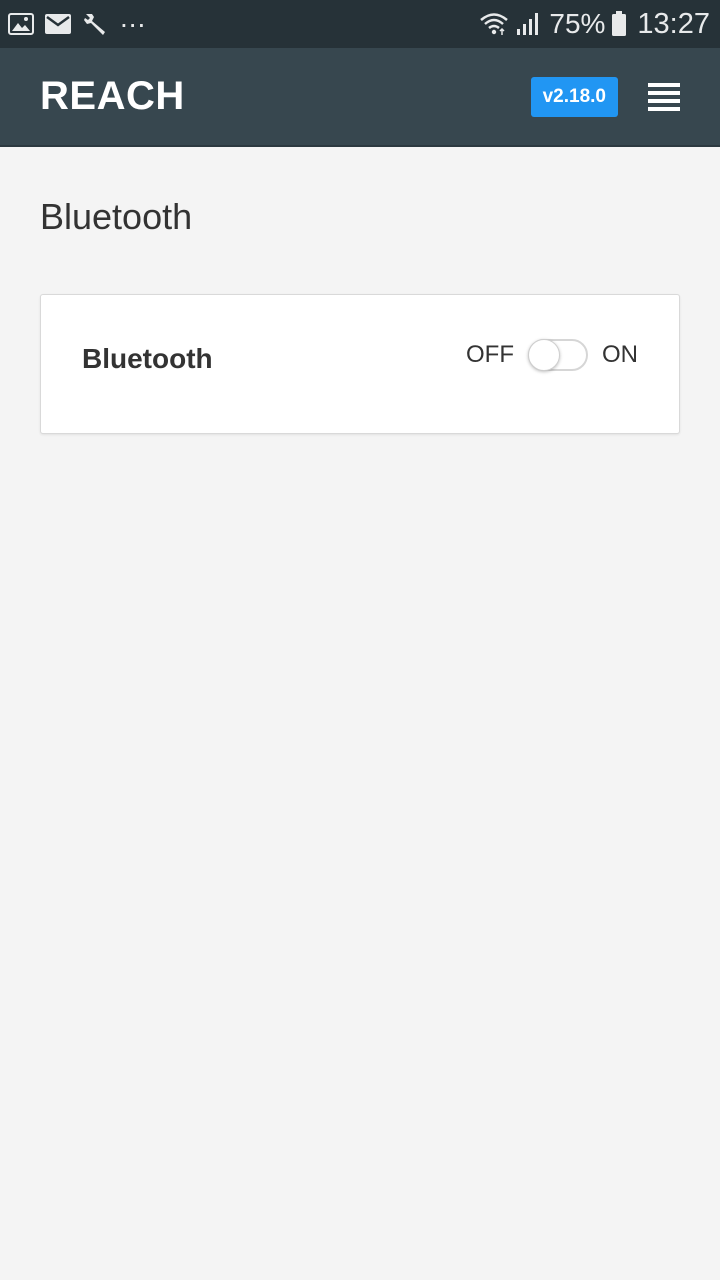 The height and width of the screenshot is (1280, 720). I want to click on toggle-on-label: ON, so click(620, 354).